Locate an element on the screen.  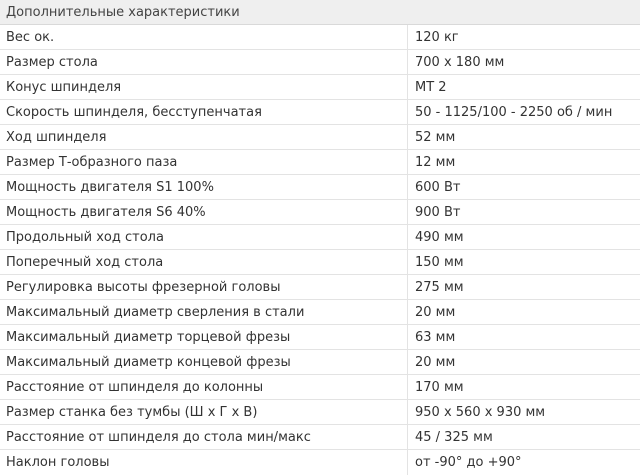
spec-value-cell: 45 / 325 мм is located at coordinates (454, 437).